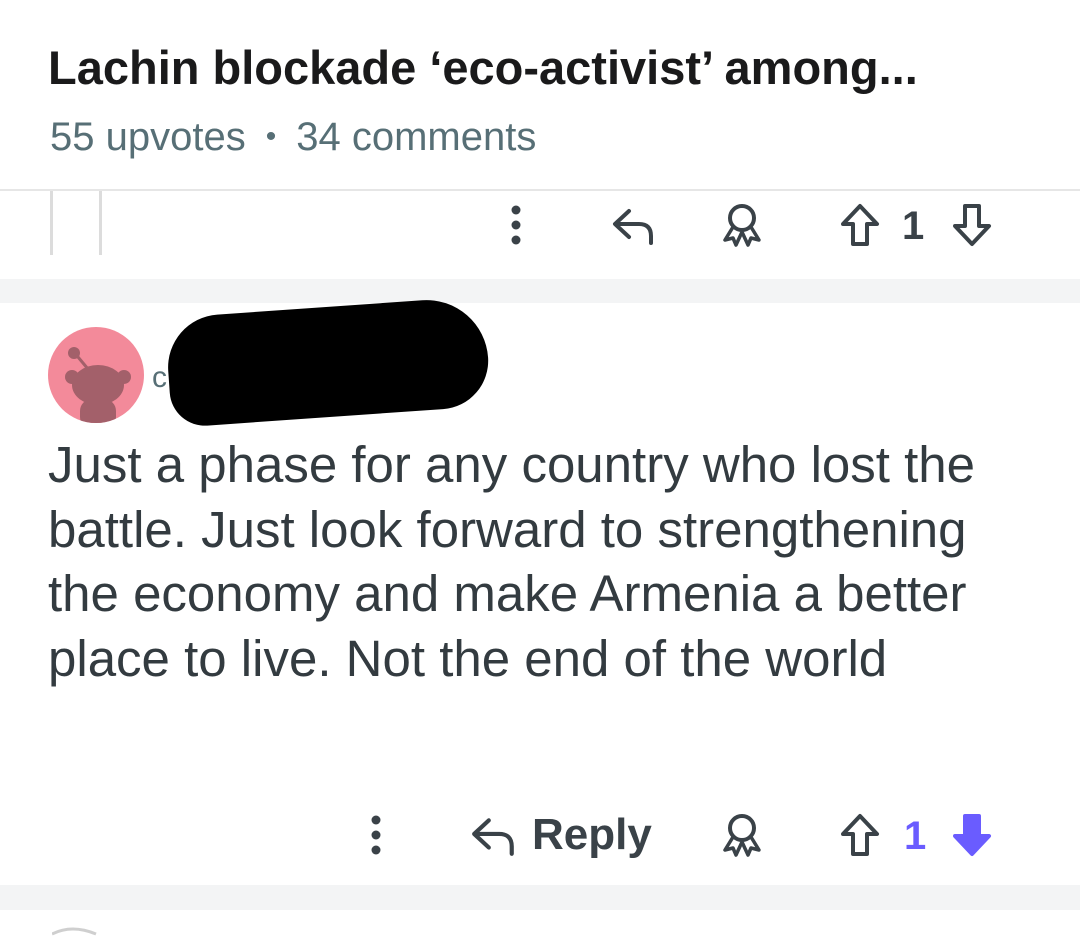 The height and width of the screenshot is (948, 1080). I want to click on next-avatar-icon, so click(74, 931).